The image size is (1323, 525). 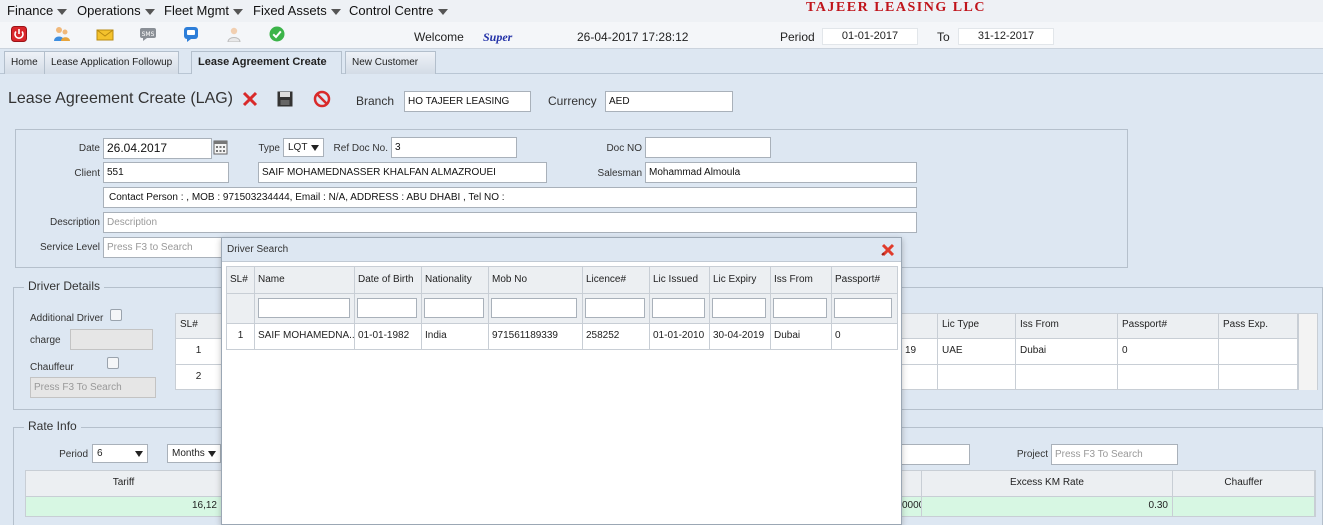 What do you see at coordinates (387, 308) in the screenshot?
I see `filter-dob-input` at bounding box center [387, 308].